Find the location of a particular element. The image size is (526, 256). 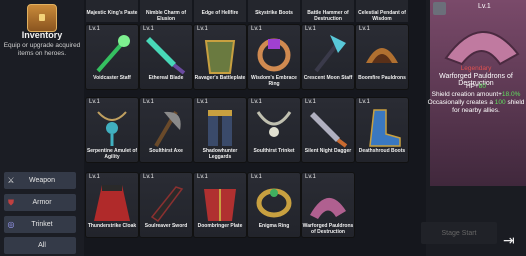

item-card: Lv.1 Soulthirst Axe is located at coordinates (166, 130).